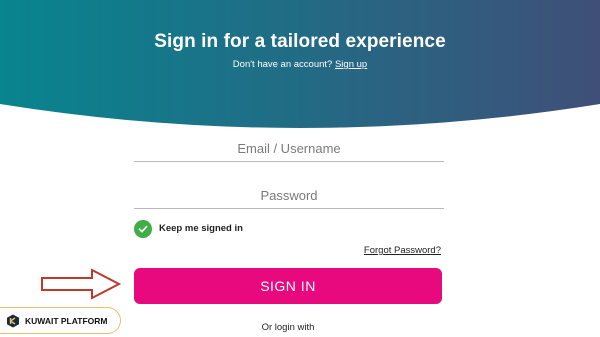  Describe the element at coordinates (402, 250) in the screenshot. I see `forgot-password-link: Forgot Password?` at that location.